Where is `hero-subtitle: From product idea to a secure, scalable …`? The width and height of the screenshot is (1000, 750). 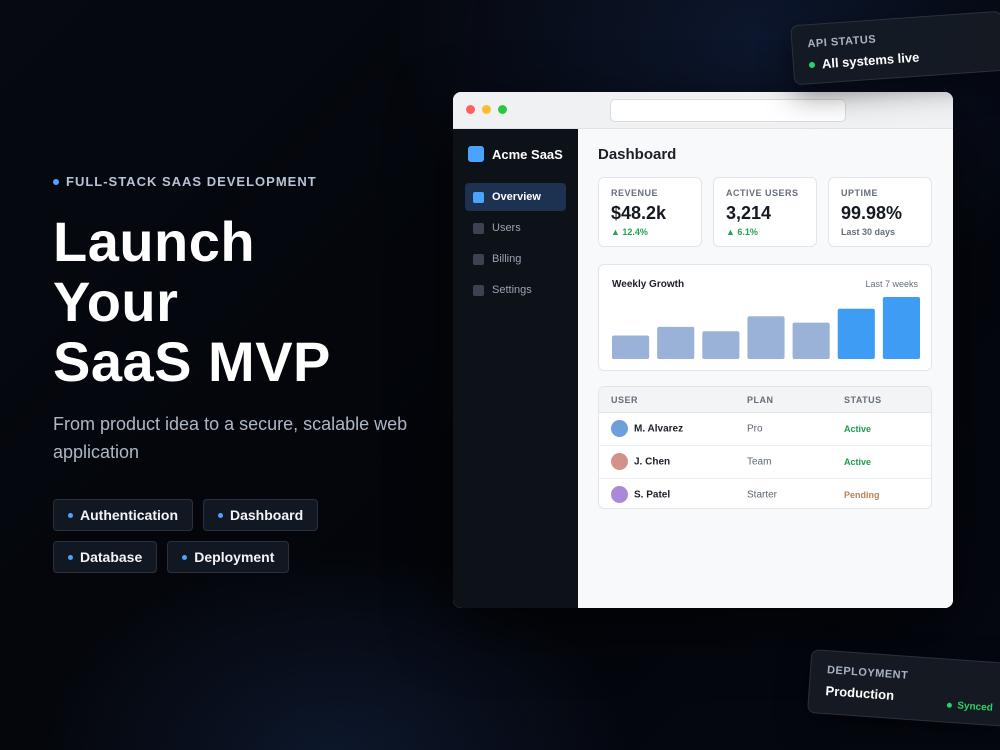
hero-subtitle: From product idea to a secure, scalable … is located at coordinates (230, 438).